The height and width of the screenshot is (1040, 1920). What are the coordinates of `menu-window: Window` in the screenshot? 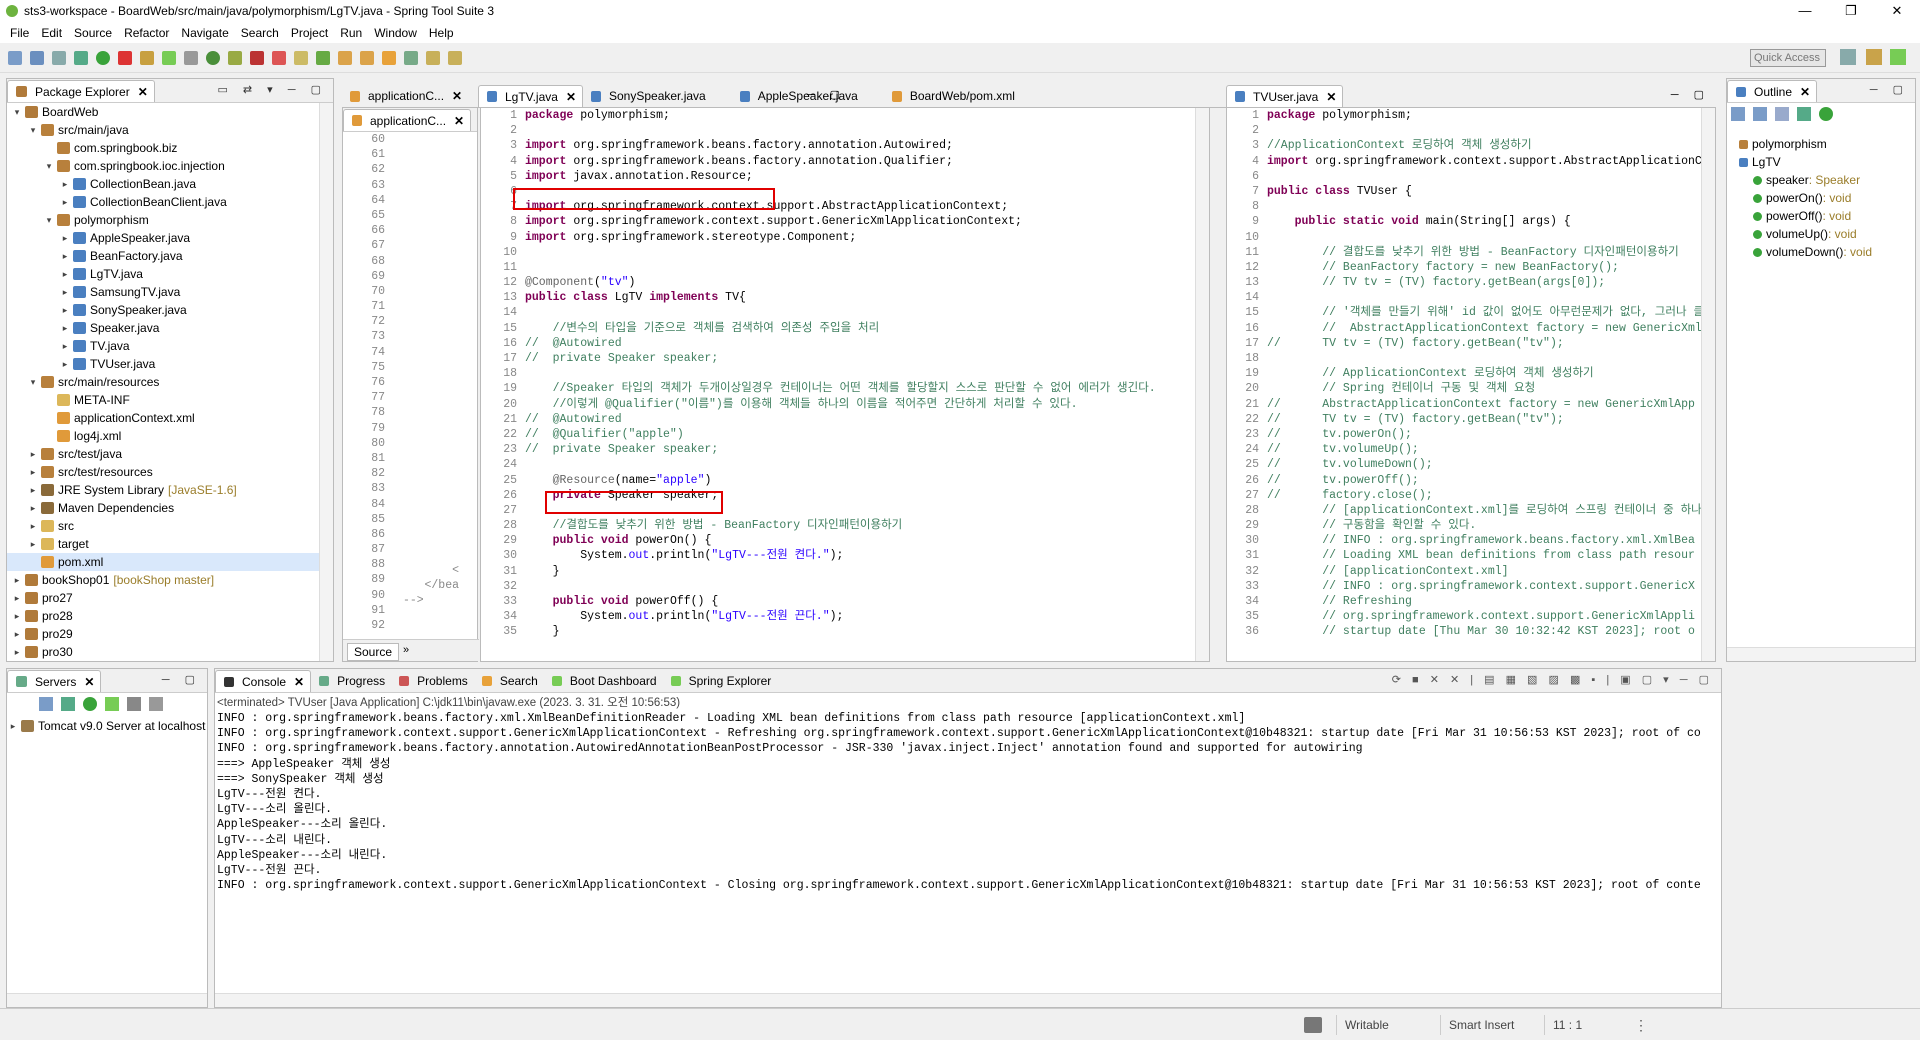 It's located at (395, 33).